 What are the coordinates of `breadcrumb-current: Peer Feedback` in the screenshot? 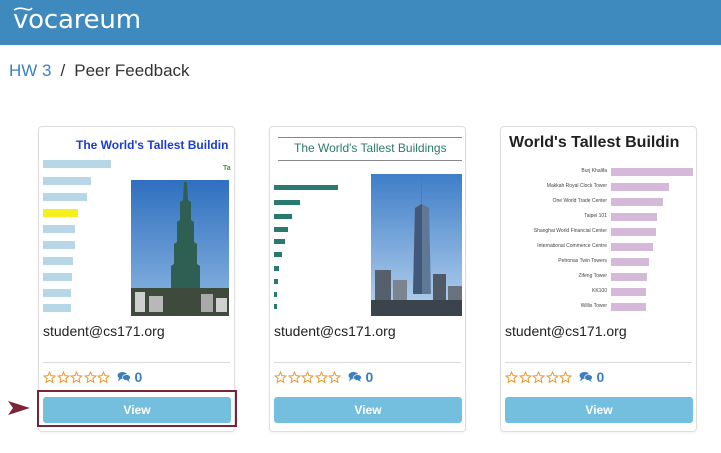 It's located at (132, 70).